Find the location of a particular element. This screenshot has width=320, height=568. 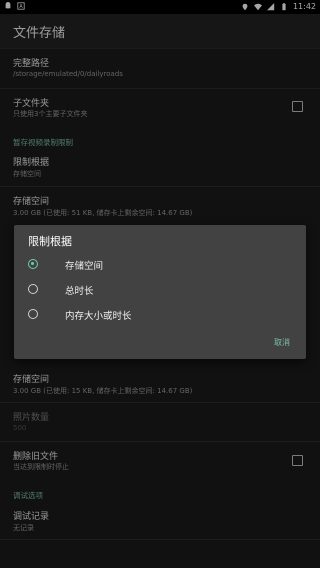

option-label: 内存大小或时长 is located at coordinates (98, 316).